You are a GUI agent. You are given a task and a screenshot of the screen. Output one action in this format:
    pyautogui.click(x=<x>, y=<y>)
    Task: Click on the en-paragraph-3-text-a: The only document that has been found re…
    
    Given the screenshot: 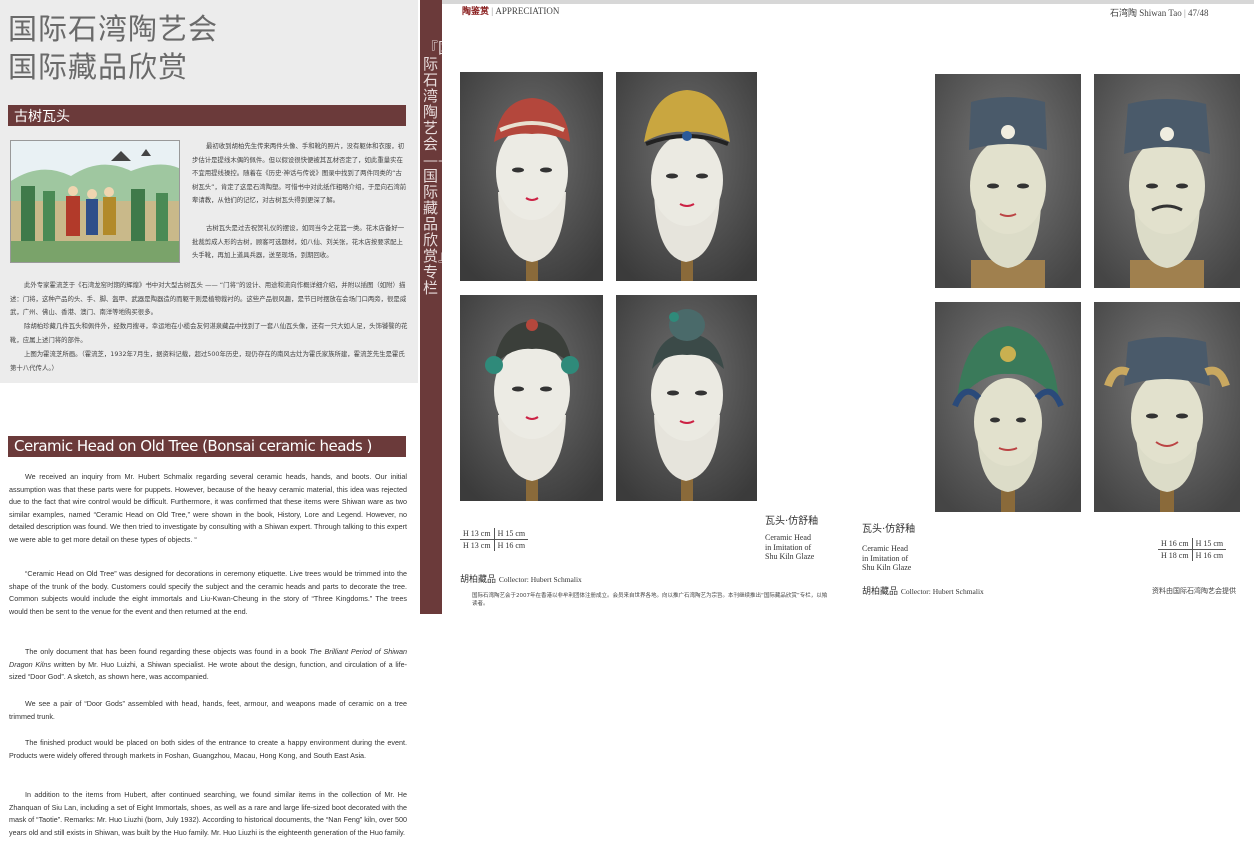 What is the action you would take?
    pyautogui.click(x=167, y=651)
    